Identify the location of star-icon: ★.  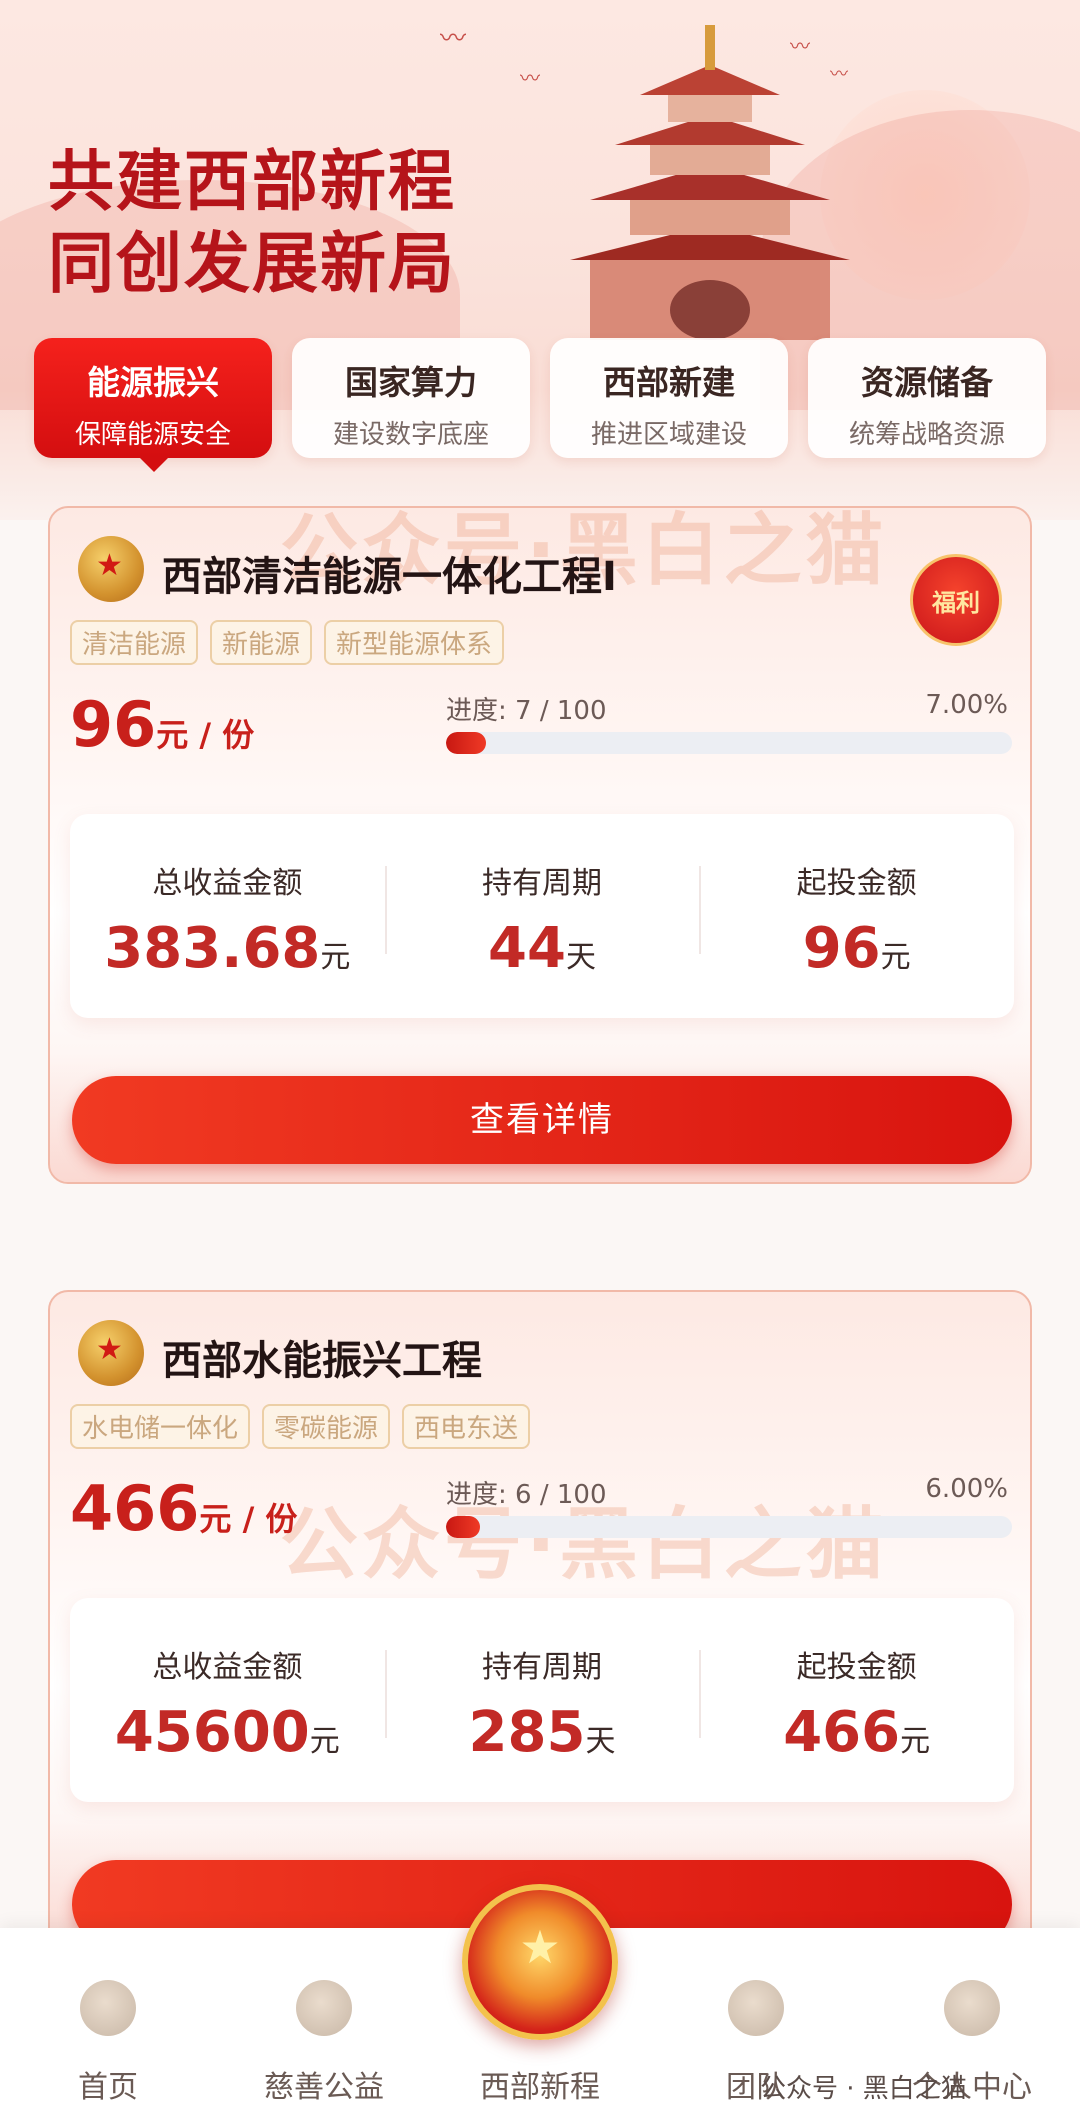
(540, 1947).